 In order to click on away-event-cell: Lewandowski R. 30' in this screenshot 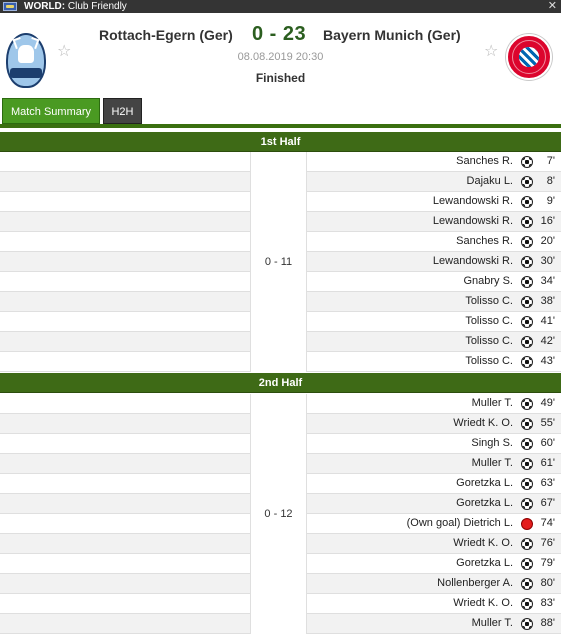, I will do `click(434, 261)`.